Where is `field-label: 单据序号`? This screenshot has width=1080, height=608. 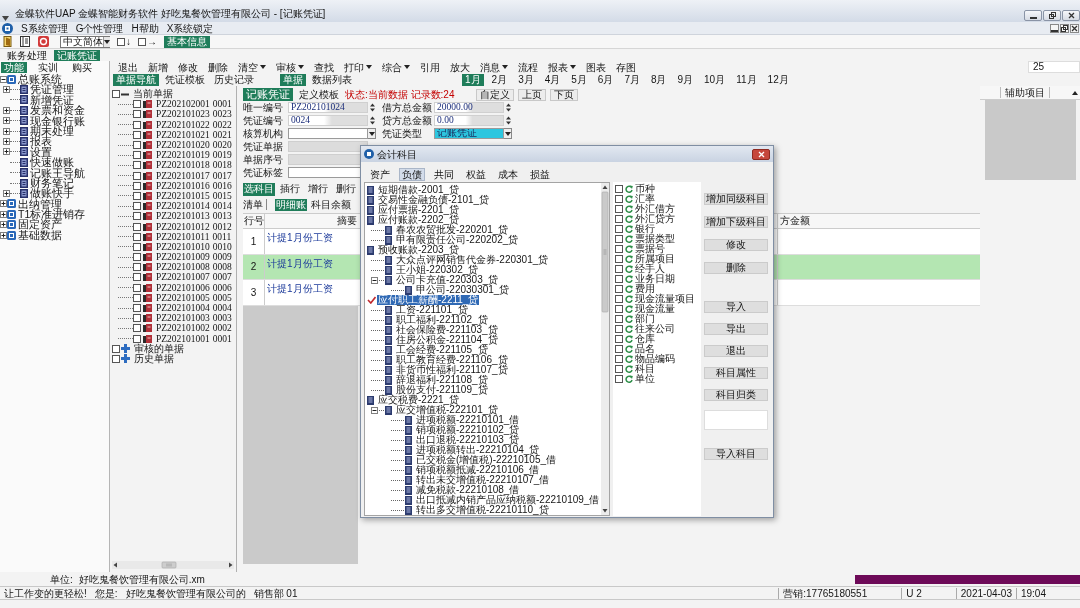
field-label: 单据序号 is located at coordinates (263, 159).